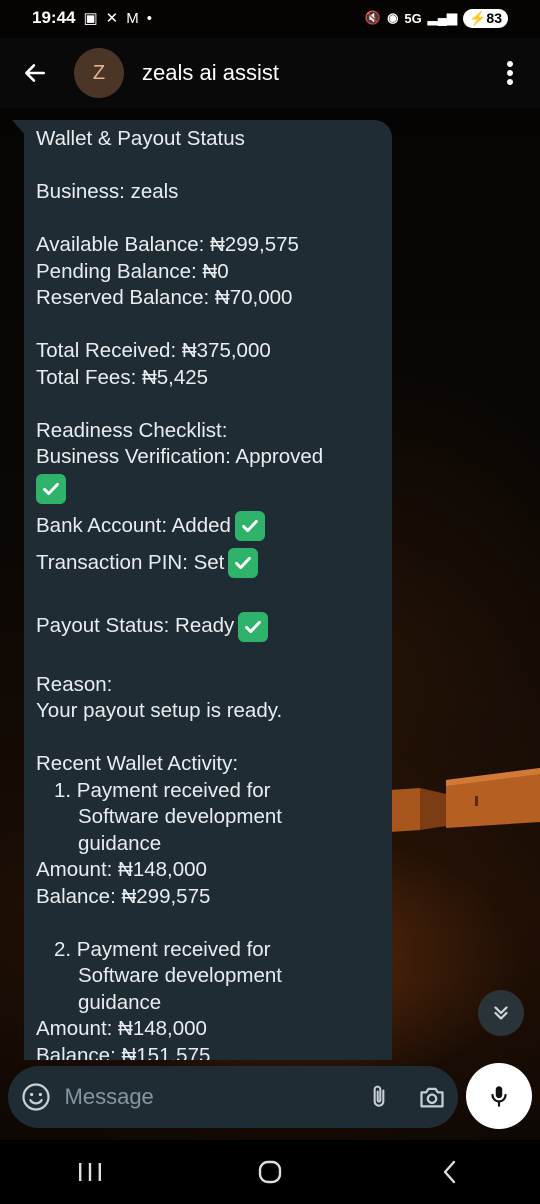 This screenshot has height=1204, width=540. What do you see at coordinates (122, 377) in the screenshot?
I see `total-fees-line: Total Fees: ₦5,425` at bounding box center [122, 377].